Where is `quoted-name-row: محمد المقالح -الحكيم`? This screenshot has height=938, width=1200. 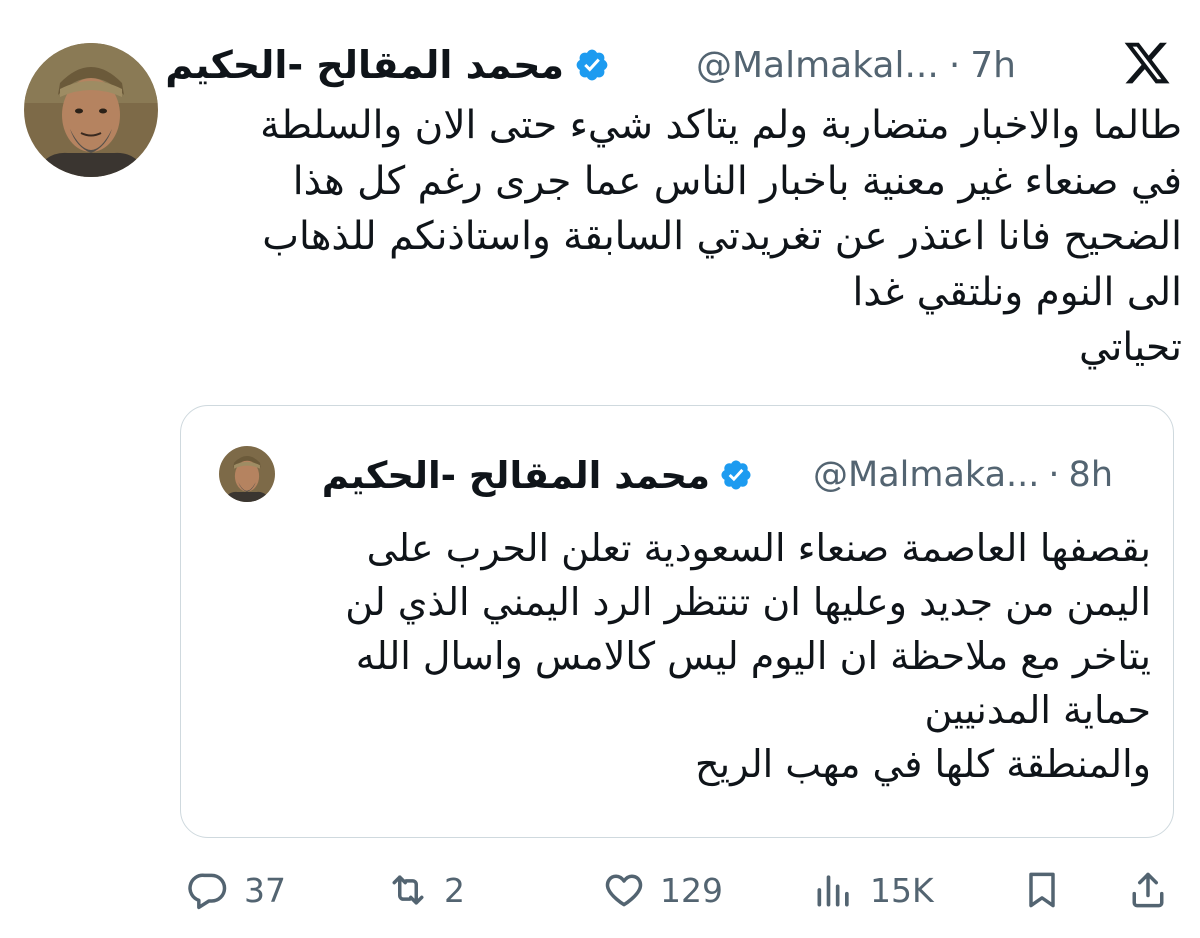 quoted-name-row: محمد المقالح -الحكيم is located at coordinates (537, 475).